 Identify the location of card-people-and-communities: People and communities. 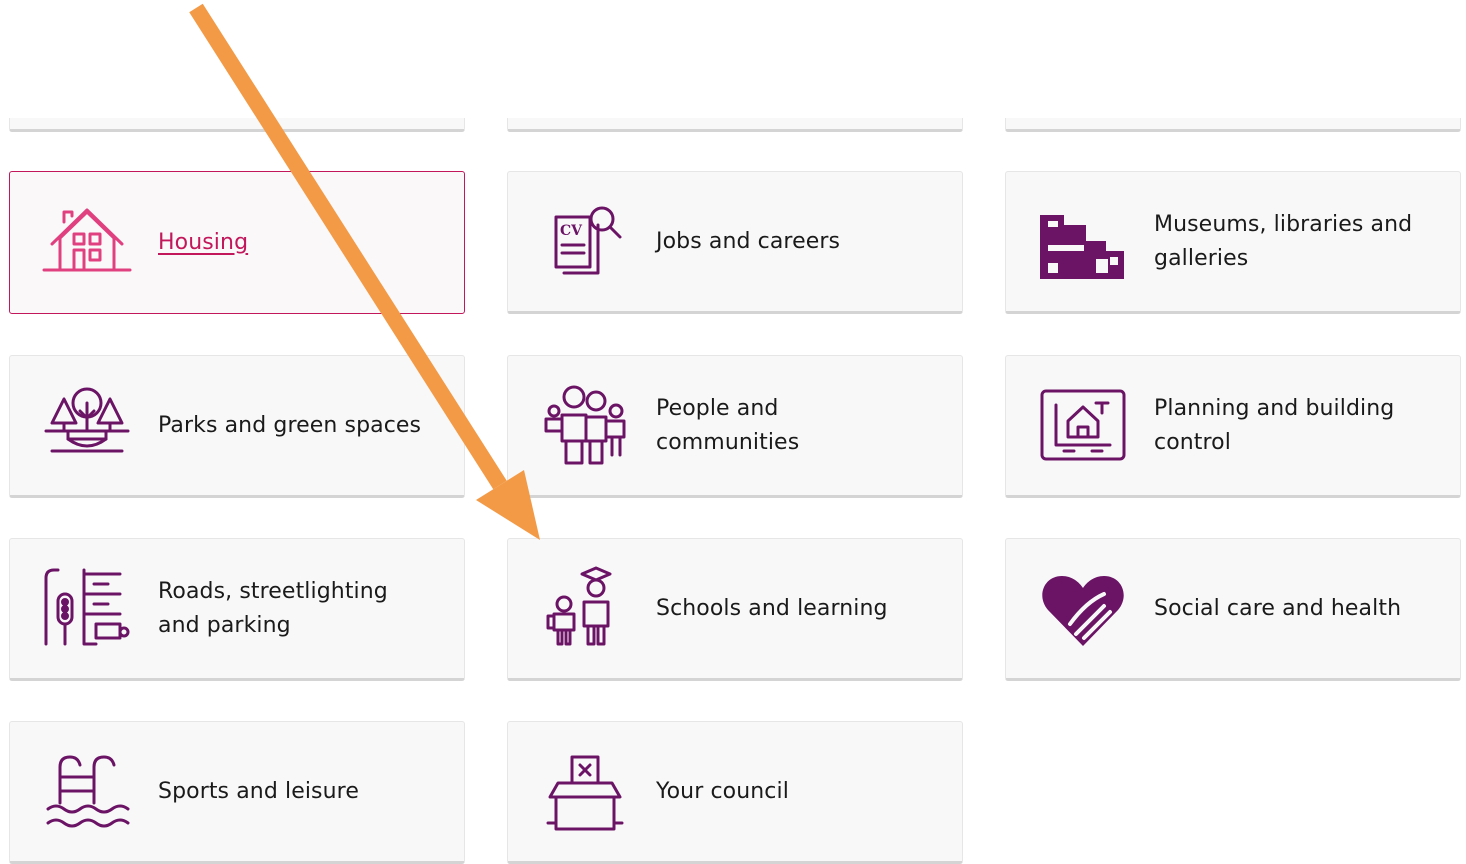
(735, 426).